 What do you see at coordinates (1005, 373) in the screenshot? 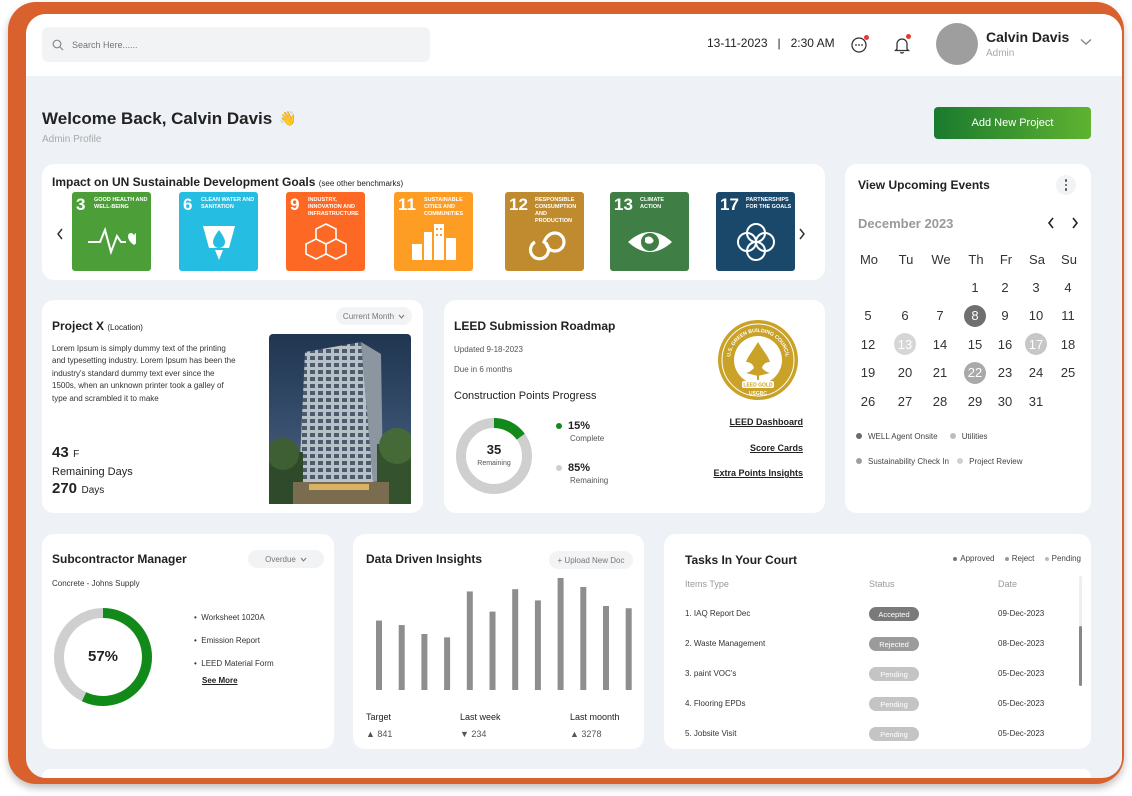
I see `calendar-day: 23` at bounding box center [1005, 373].